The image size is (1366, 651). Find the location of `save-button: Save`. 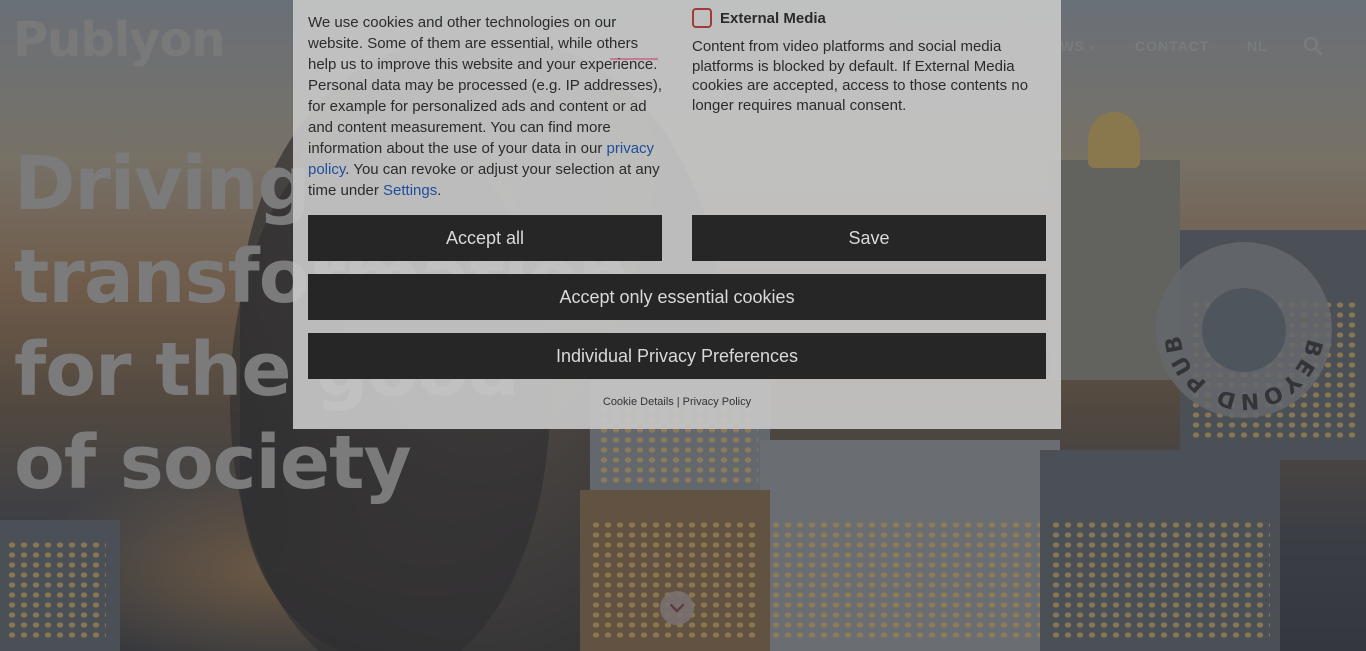

save-button: Save is located at coordinates (869, 238).